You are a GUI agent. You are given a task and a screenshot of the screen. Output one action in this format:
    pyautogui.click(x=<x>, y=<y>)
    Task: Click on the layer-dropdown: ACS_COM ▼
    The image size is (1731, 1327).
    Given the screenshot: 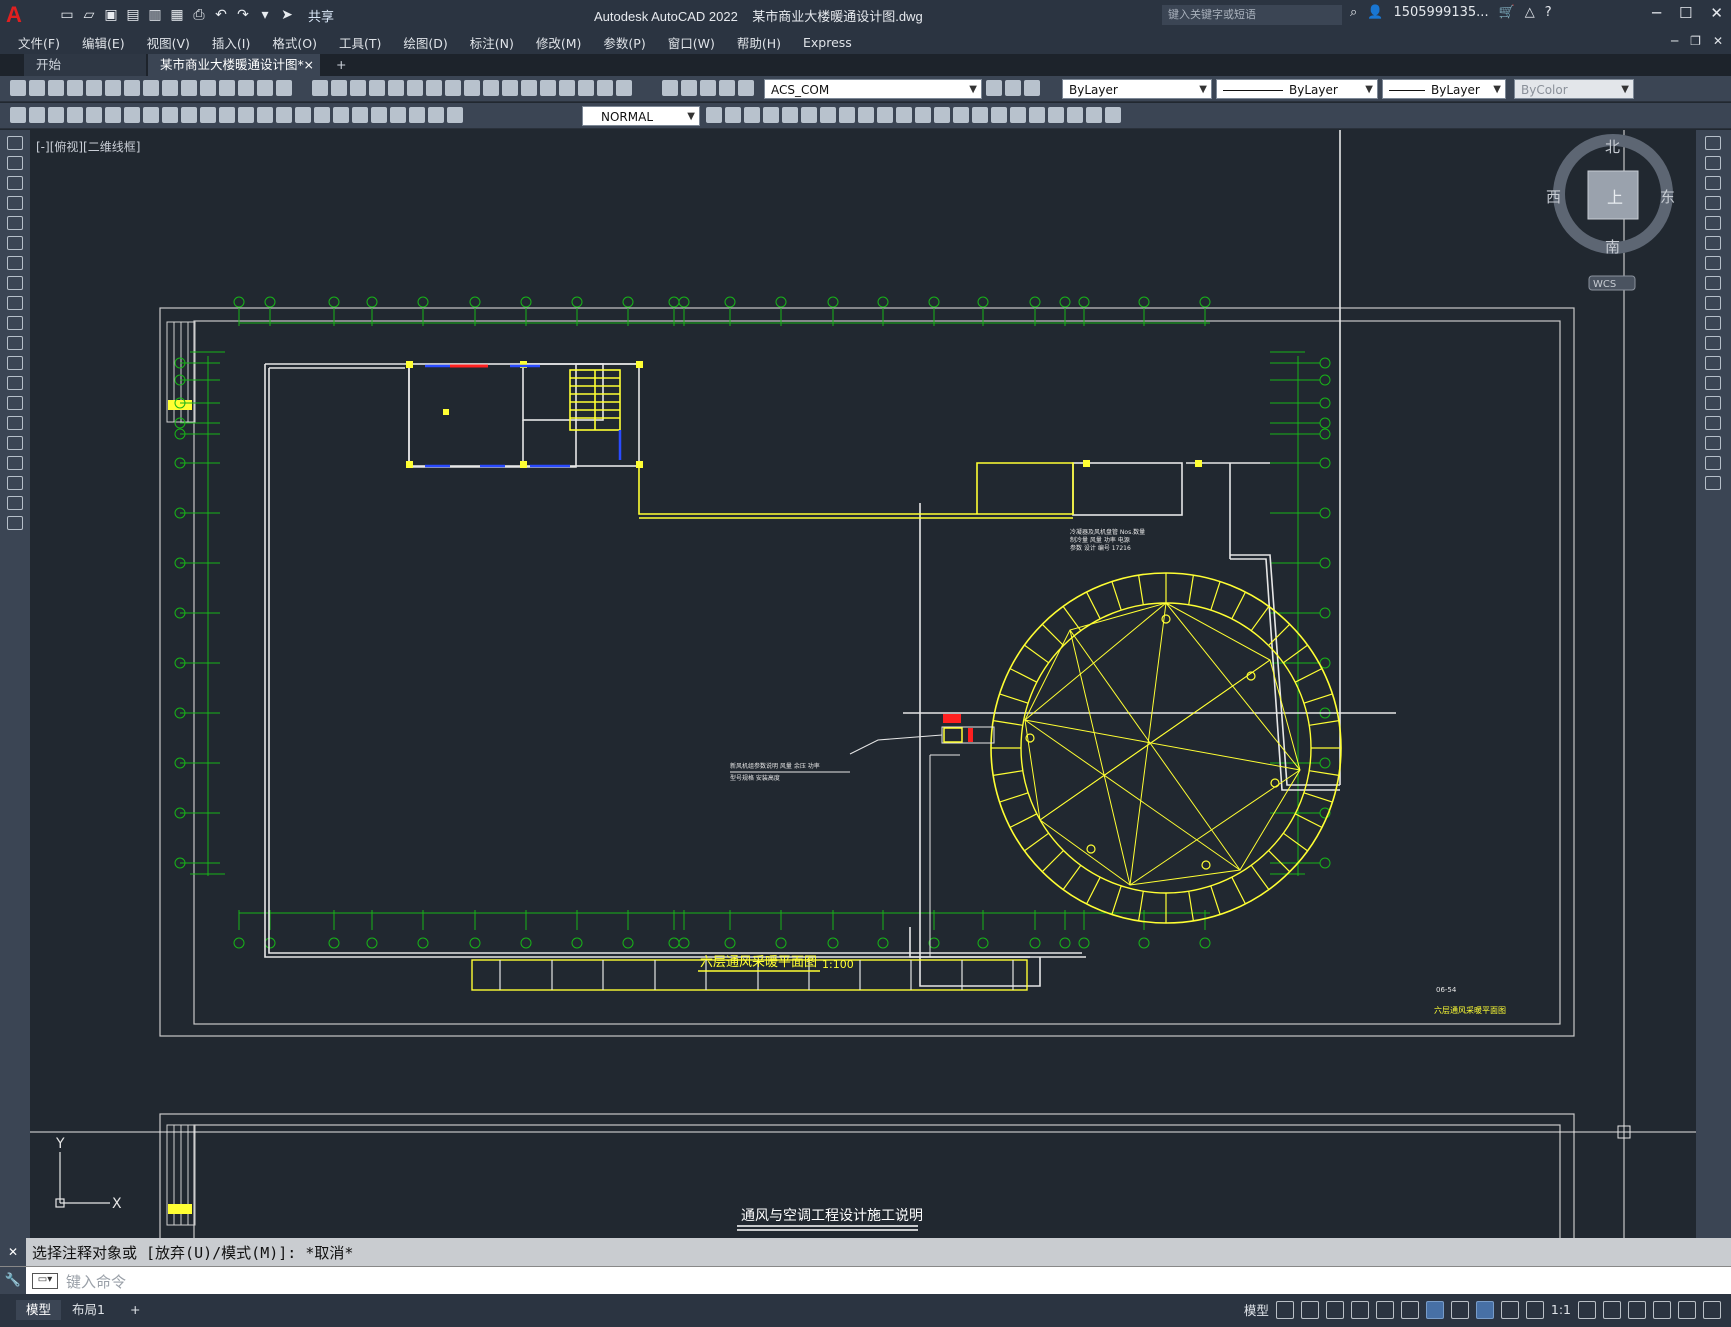 What is the action you would take?
    pyautogui.click(x=873, y=89)
    